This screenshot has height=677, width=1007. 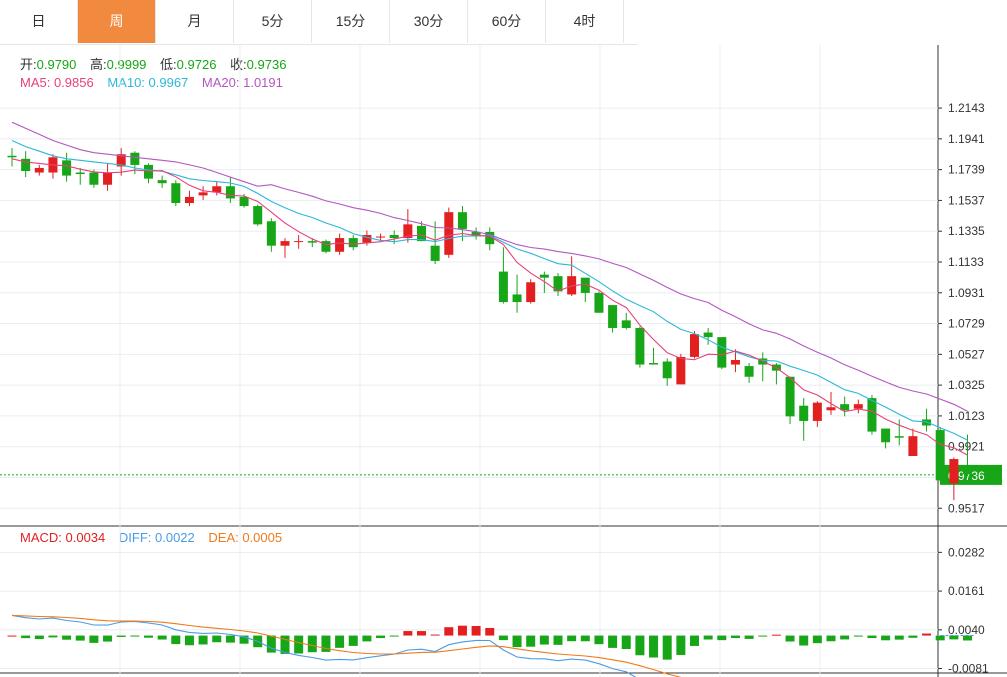 I want to click on macd-tick-label: 0.0282, so click(x=966, y=552).